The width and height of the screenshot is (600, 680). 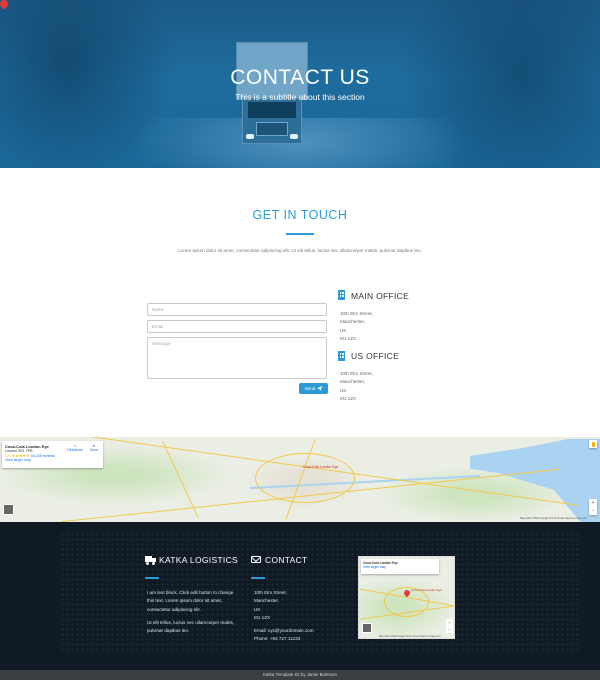 I want to click on page-subtitle: This is a subtitle about this section, so click(x=300, y=97).